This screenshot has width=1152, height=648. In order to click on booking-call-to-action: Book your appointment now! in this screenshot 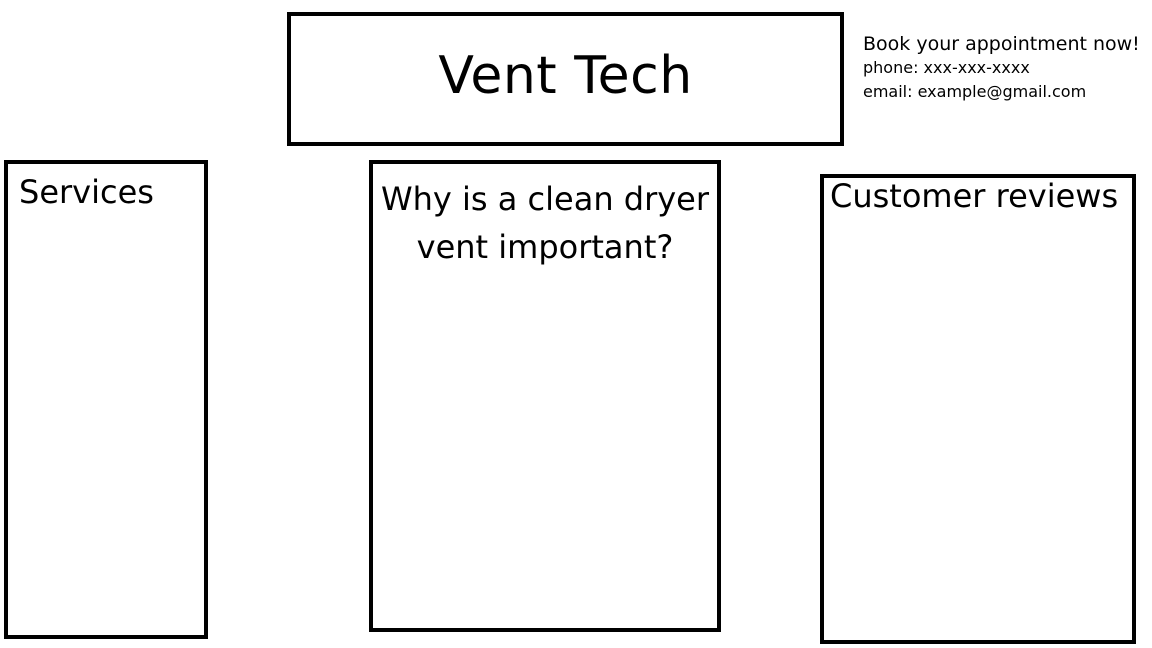, I will do `click(1005, 44)`.